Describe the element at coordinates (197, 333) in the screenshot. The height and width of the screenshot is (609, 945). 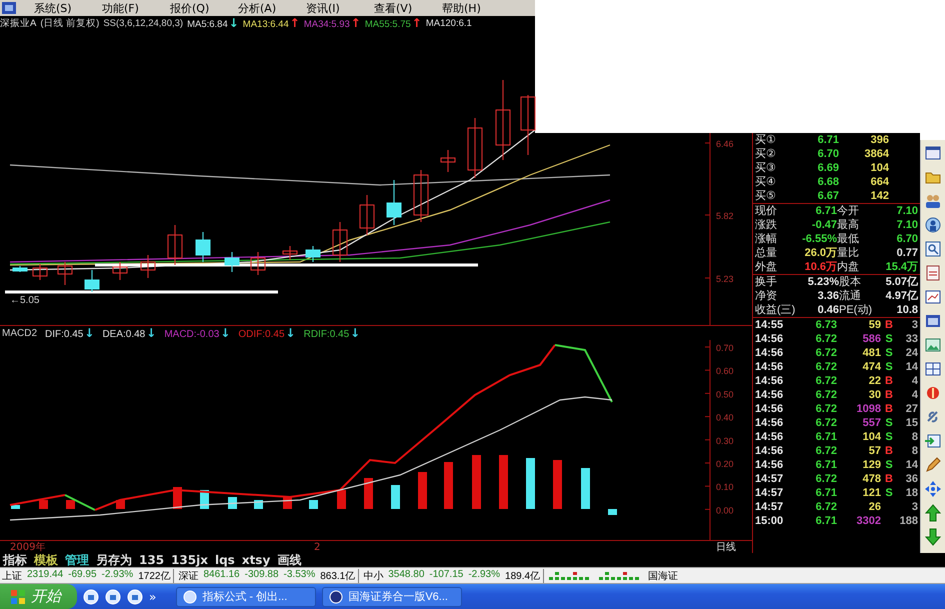
I see `indicator-value: MACD:-0.03↓` at that location.